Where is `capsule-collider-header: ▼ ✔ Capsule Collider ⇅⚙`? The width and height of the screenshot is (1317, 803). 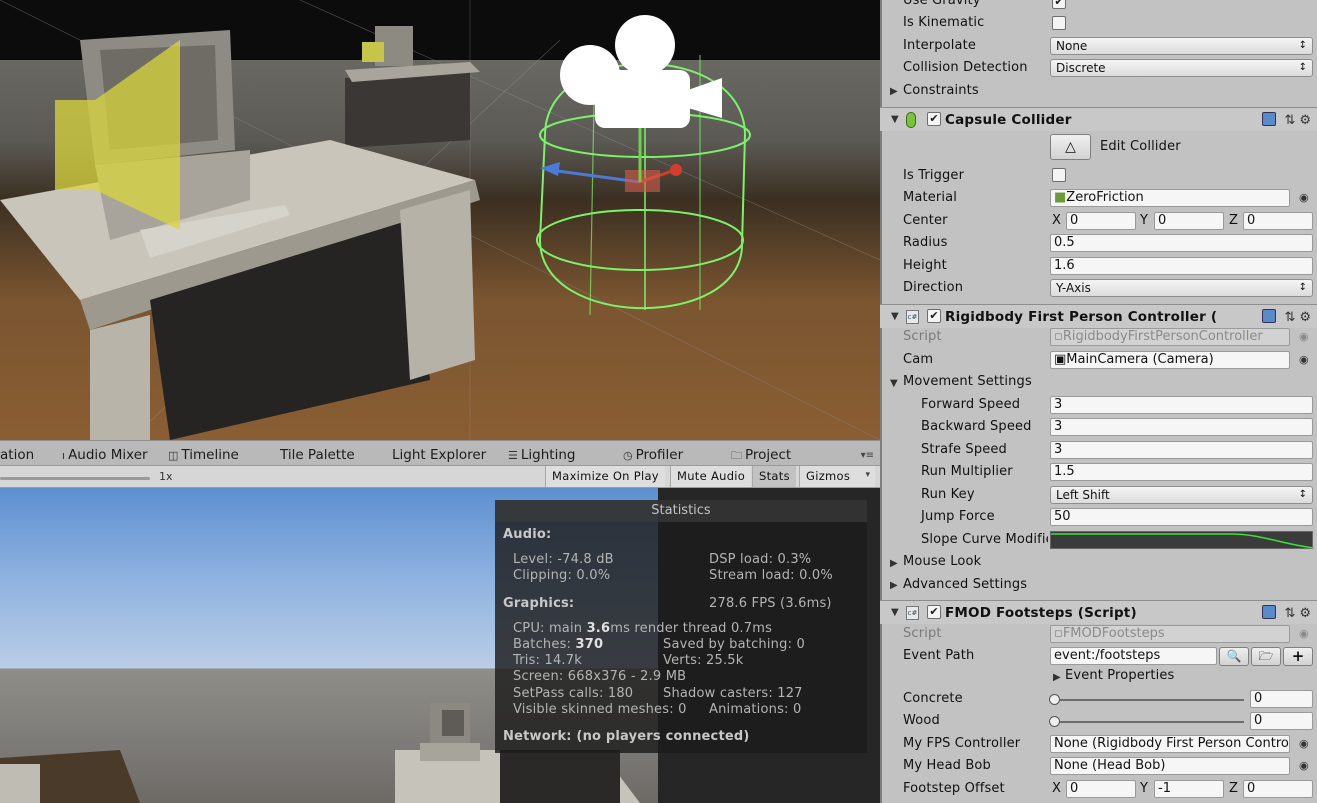
capsule-collider-header: ▼ ✔ Capsule Collider ⇅⚙ is located at coordinates (1098, 119).